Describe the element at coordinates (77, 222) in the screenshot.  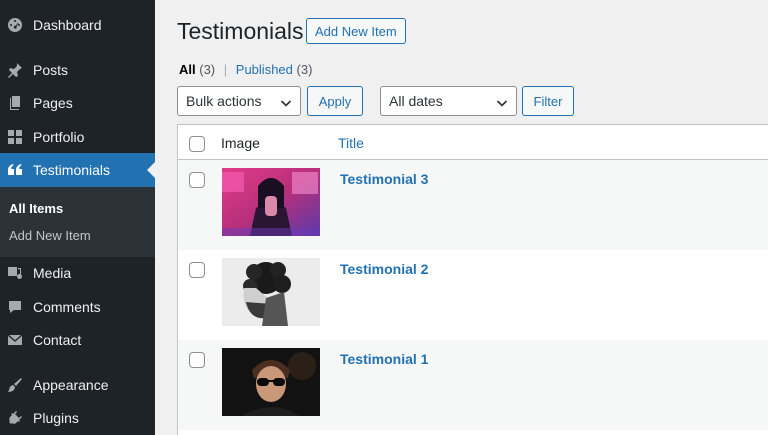
I see `testimonials-submenu: All Items Add New Item` at that location.